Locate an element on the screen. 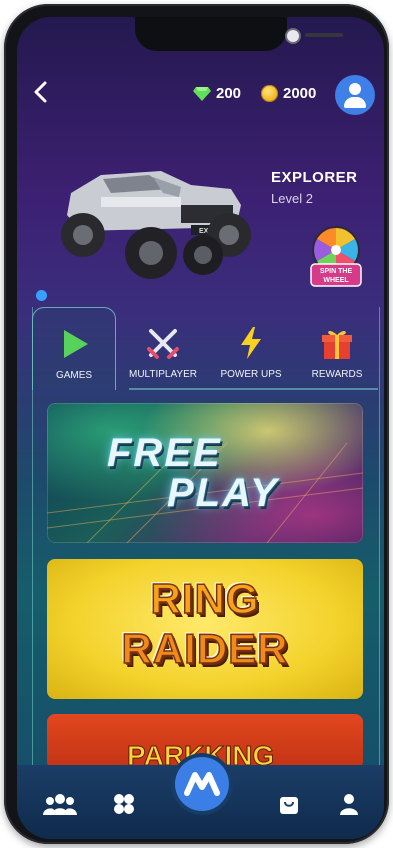  free-play-card: FREE PLAY is located at coordinates (205, 473).